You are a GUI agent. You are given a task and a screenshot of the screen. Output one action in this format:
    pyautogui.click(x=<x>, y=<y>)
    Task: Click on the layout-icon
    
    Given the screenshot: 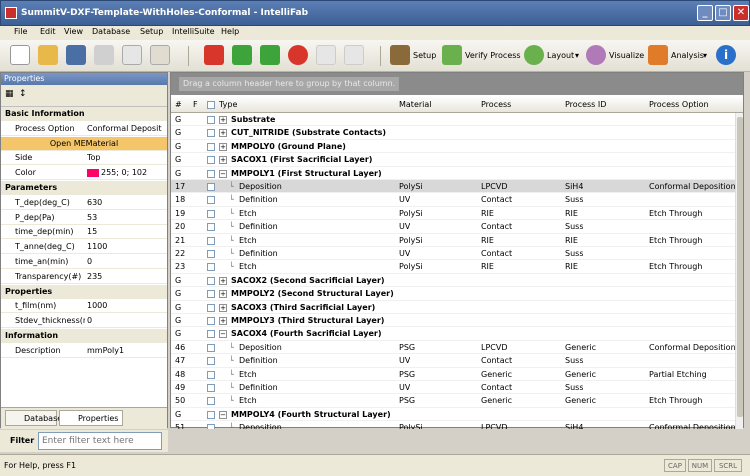 What is the action you would take?
    pyautogui.click(x=534, y=55)
    